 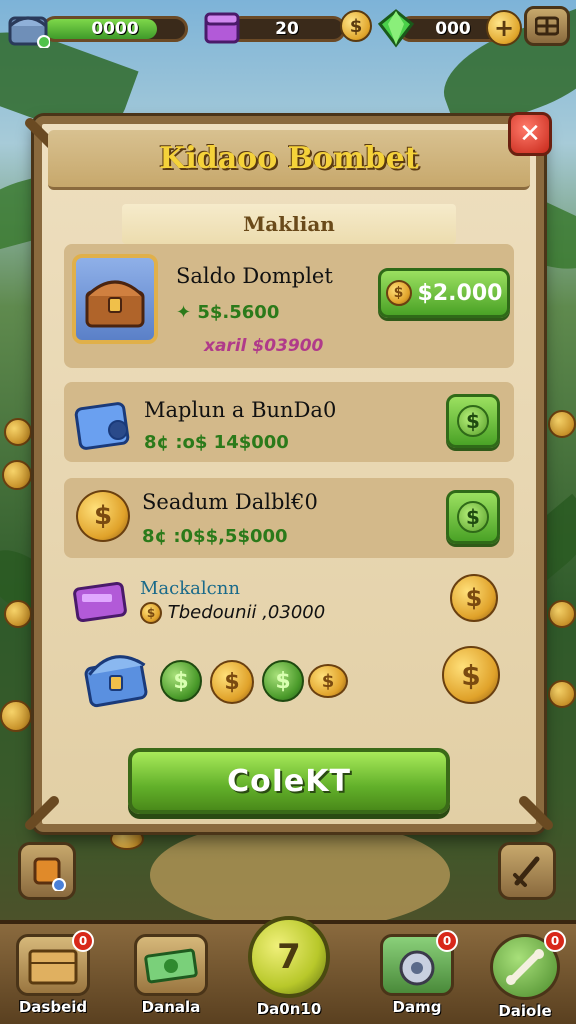 I want to click on chest-currency: 0000, so click(x=98, y=28).